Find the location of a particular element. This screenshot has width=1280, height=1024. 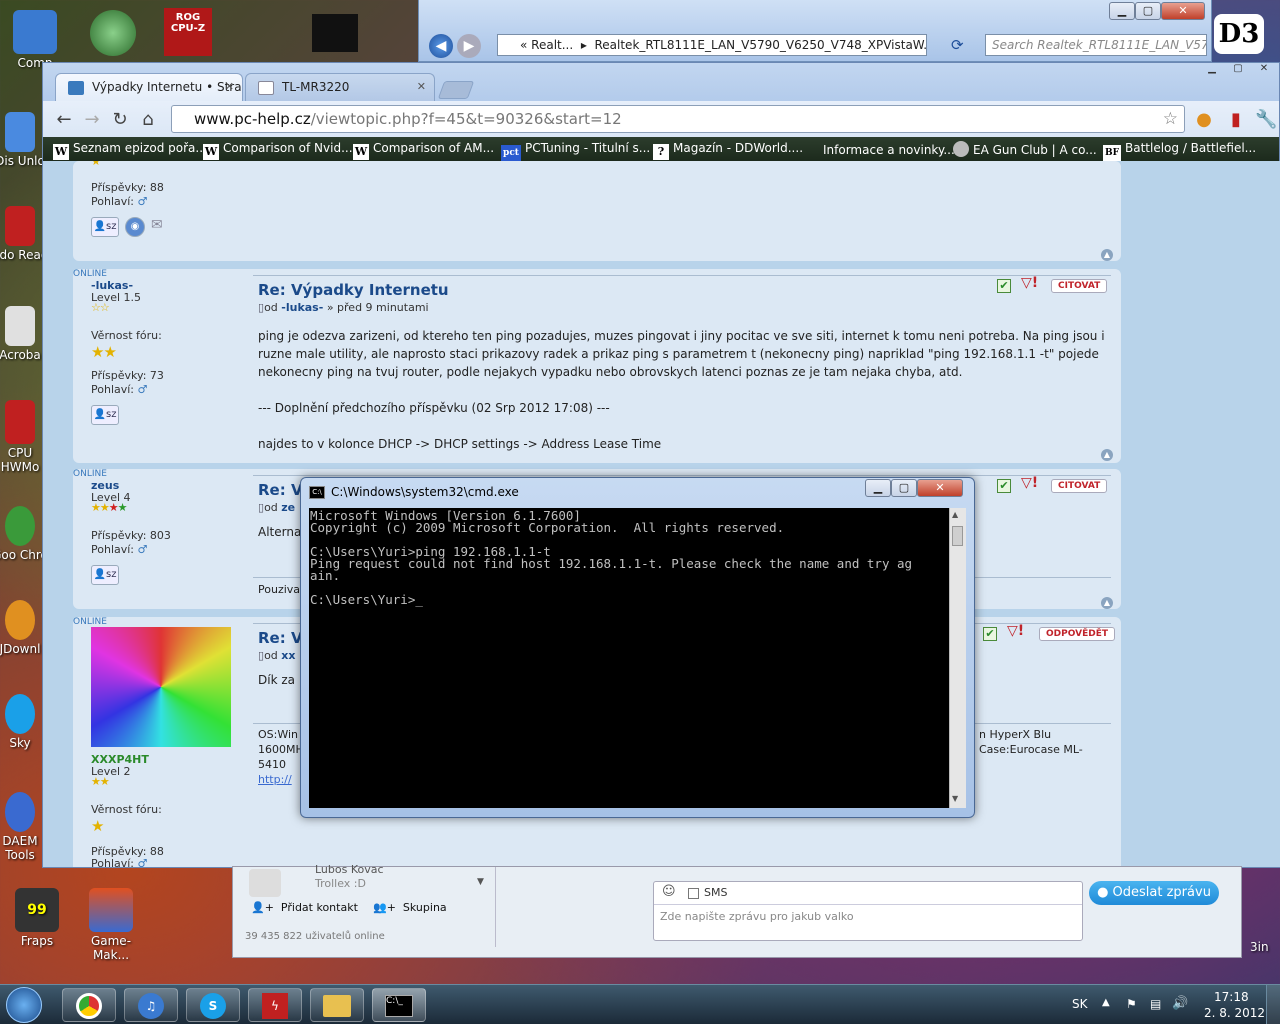

extension-icon: ● is located at coordinates (1204, 119).